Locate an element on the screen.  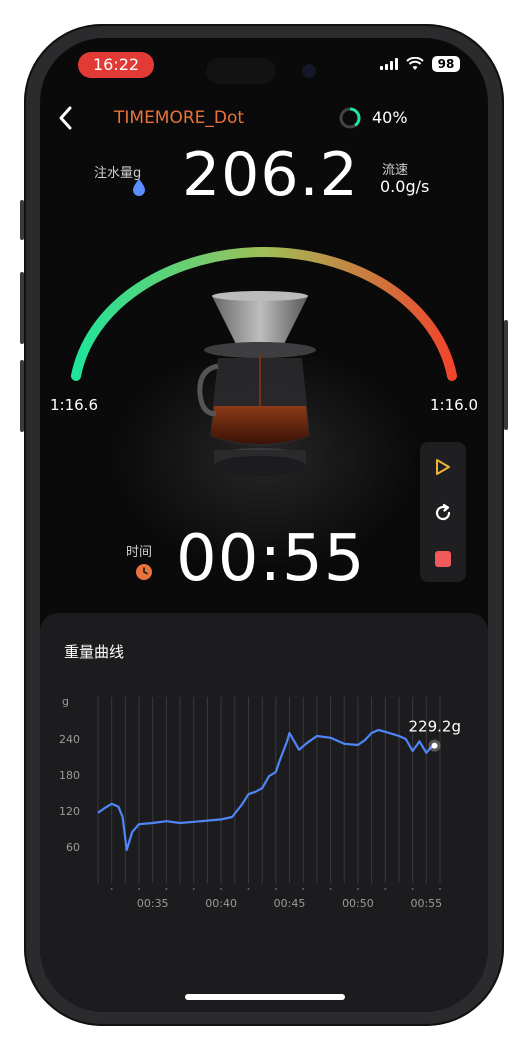
timer-label: 时间 is located at coordinates (139, 552).